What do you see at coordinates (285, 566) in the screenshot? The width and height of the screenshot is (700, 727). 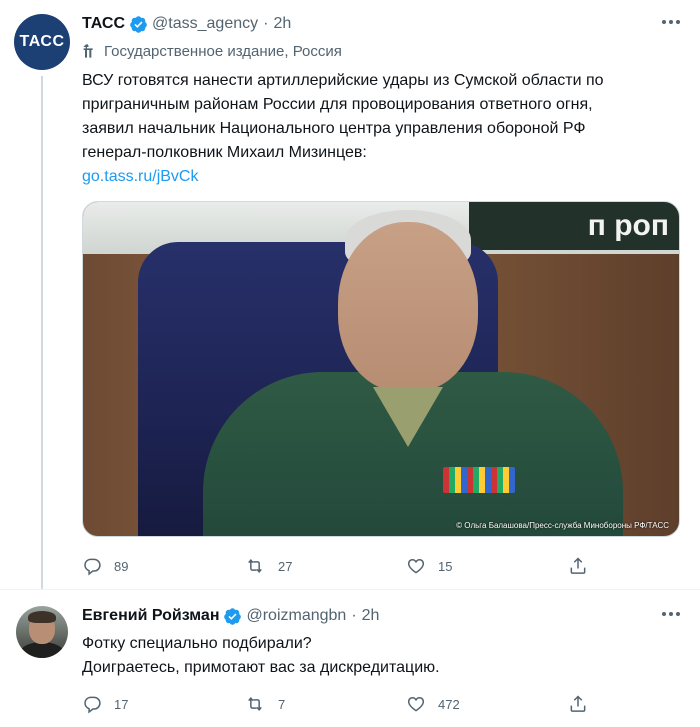 I see `retweet-count: 27` at bounding box center [285, 566].